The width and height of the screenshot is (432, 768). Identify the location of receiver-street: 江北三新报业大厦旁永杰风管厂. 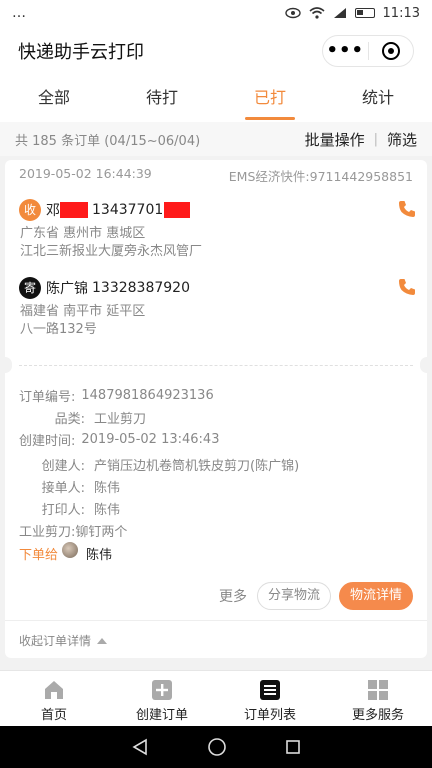
(111, 251).